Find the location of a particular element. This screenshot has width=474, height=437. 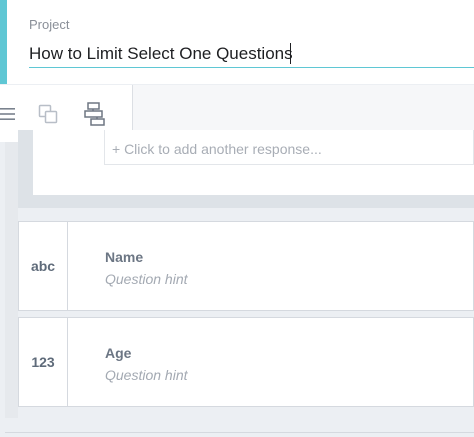

text-caret is located at coordinates (290, 53).